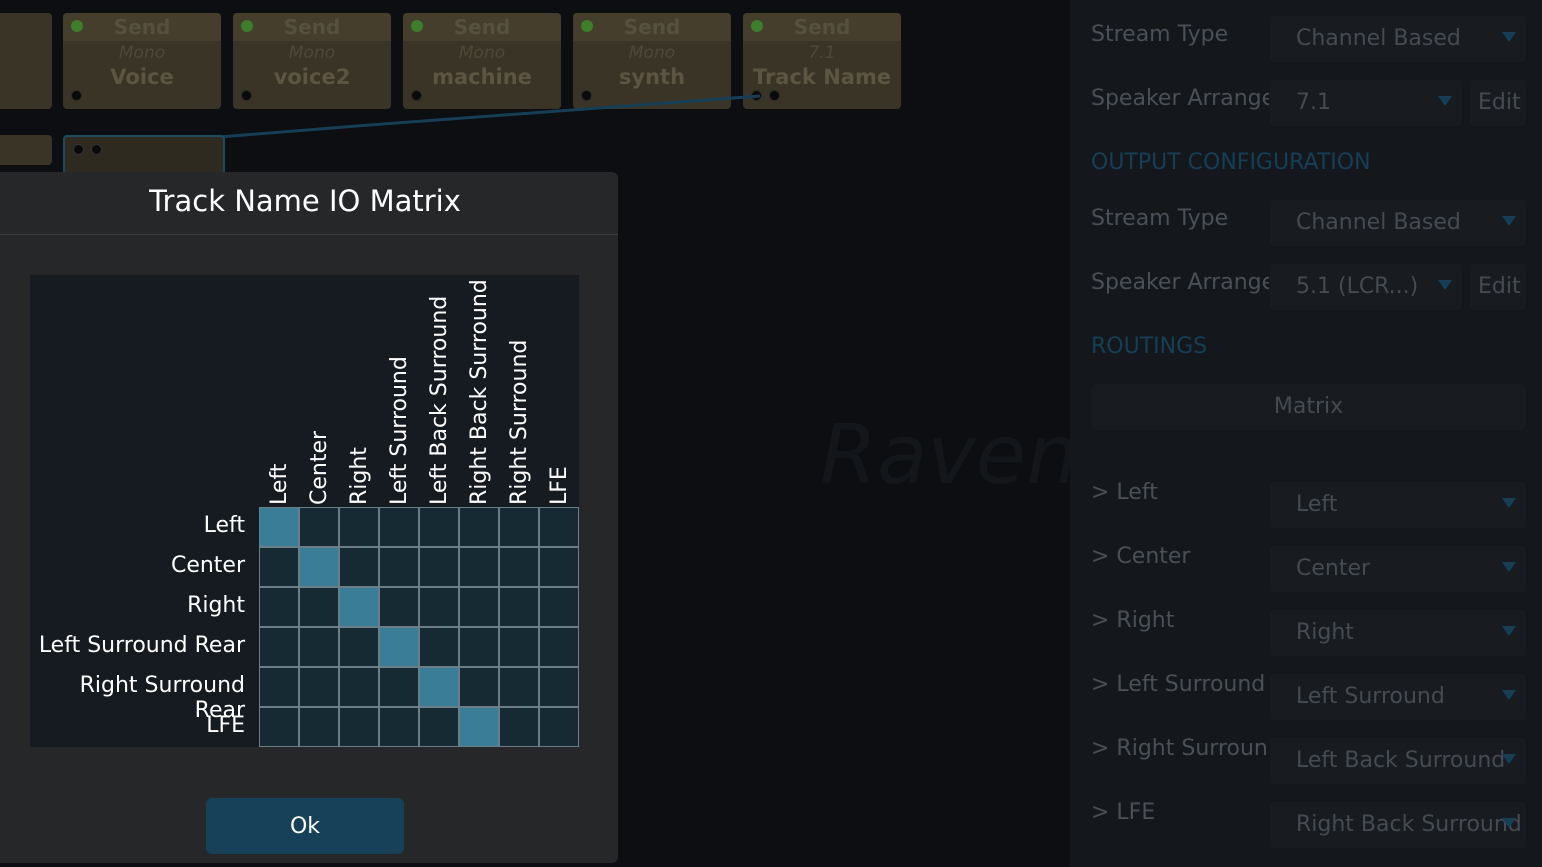 This screenshot has width=1542, height=867. I want to click on matrix-row-label: Left, so click(224, 525).